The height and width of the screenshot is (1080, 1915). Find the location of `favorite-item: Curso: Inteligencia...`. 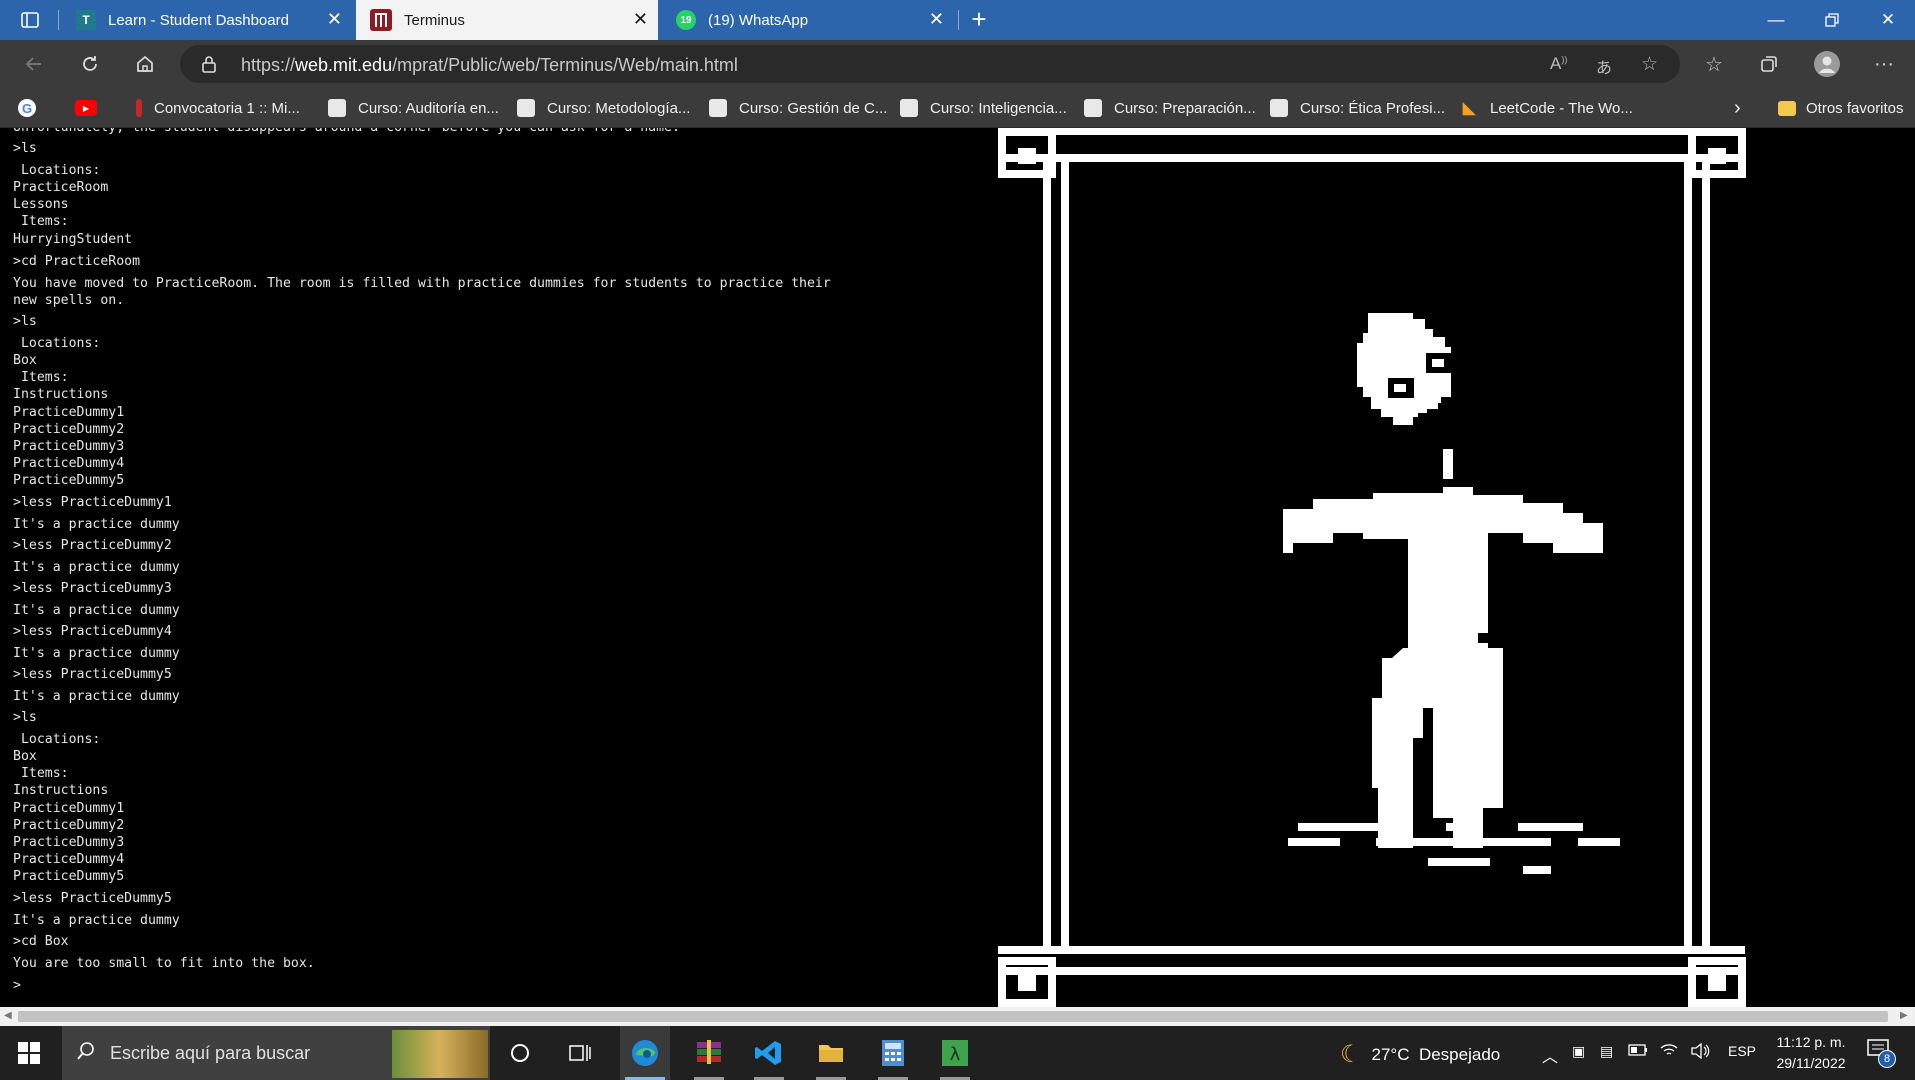

favorite-item: Curso: Inteligencia... is located at coordinates (983, 108).